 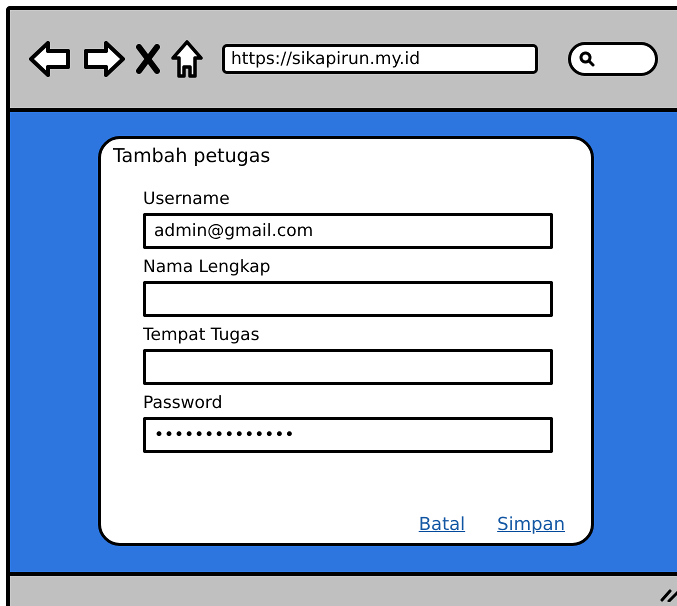 I want to click on field-label: Tempat Tugas, so click(x=201, y=335).